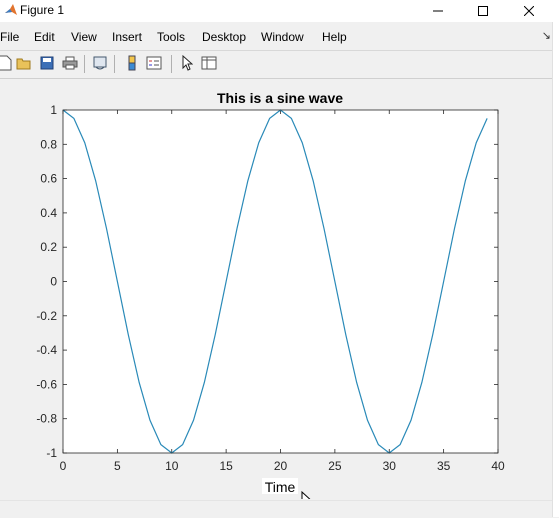 The height and width of the screenshot is (518, 559). I want to click on window-title: Figure 1, so click(42, 10).